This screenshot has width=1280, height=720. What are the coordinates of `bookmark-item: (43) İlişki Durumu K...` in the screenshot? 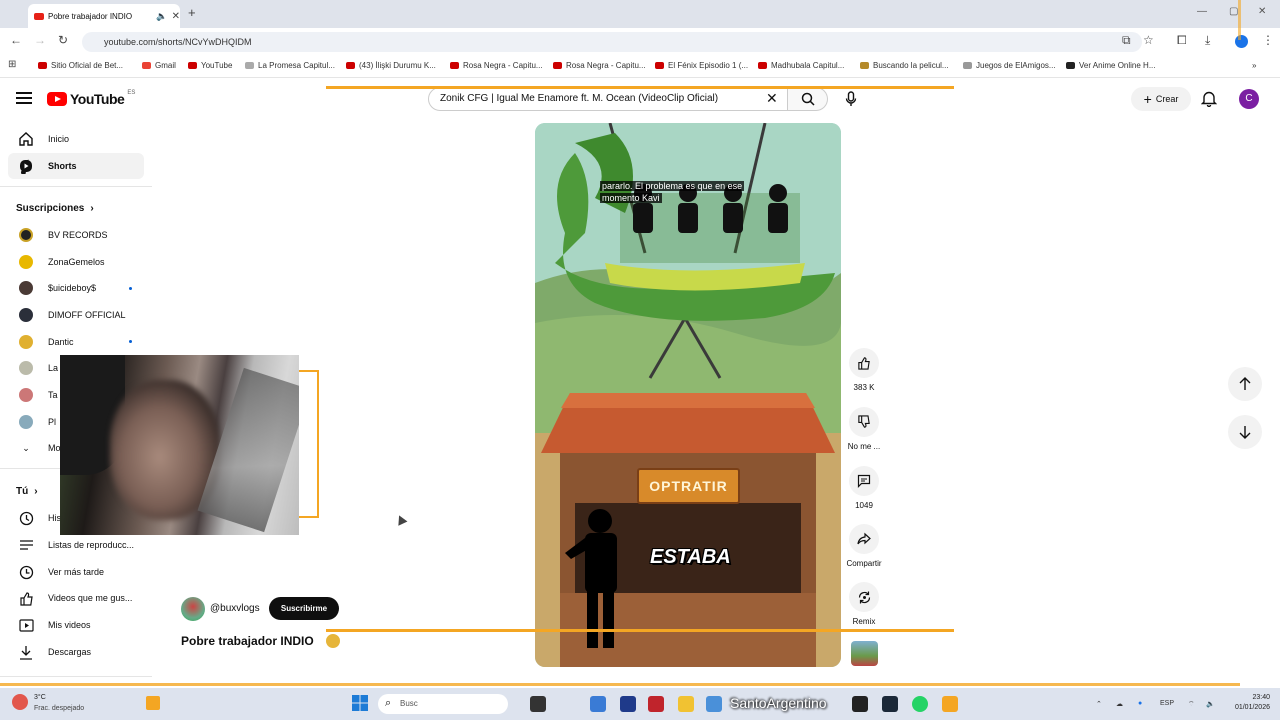 It's located at (391, 65).